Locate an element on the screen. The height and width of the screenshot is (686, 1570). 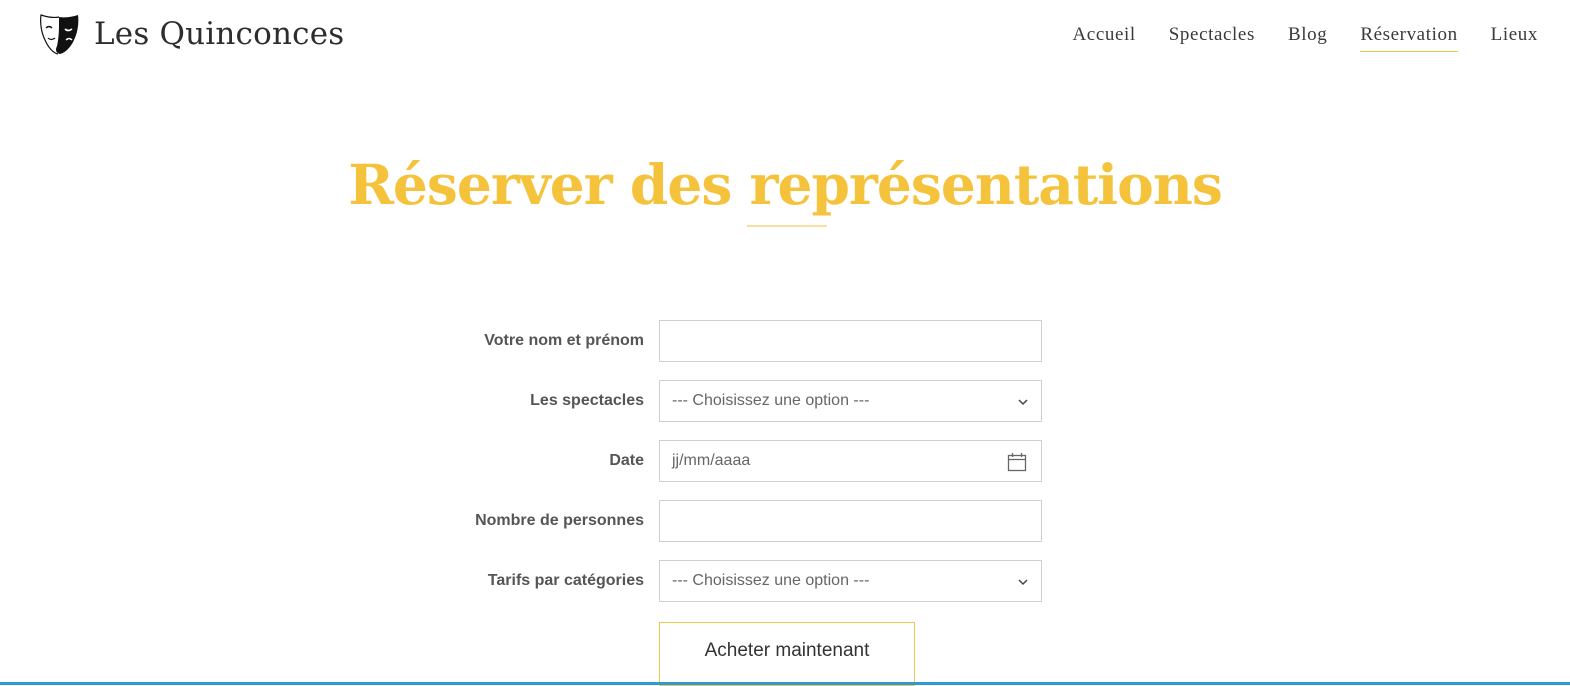
buy-now-button: Acheter maintenant is located at coordinates (787, 654).